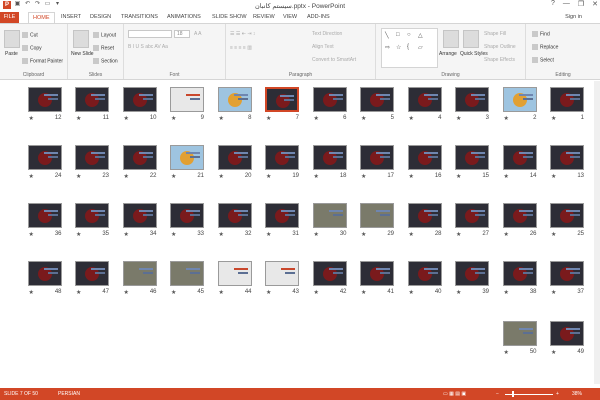 This screenshot has width=600, height=400. Describe the element at coordinates (500, 47) in the screenshot. I see `shape-outline-button: Shape Outline` at that location.